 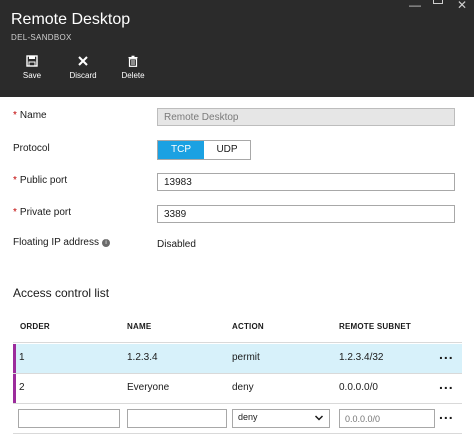 What do you see at coordinates (32, 75) in the screenshot?
I see `save-label: Save` at bounding box center [32, 75].